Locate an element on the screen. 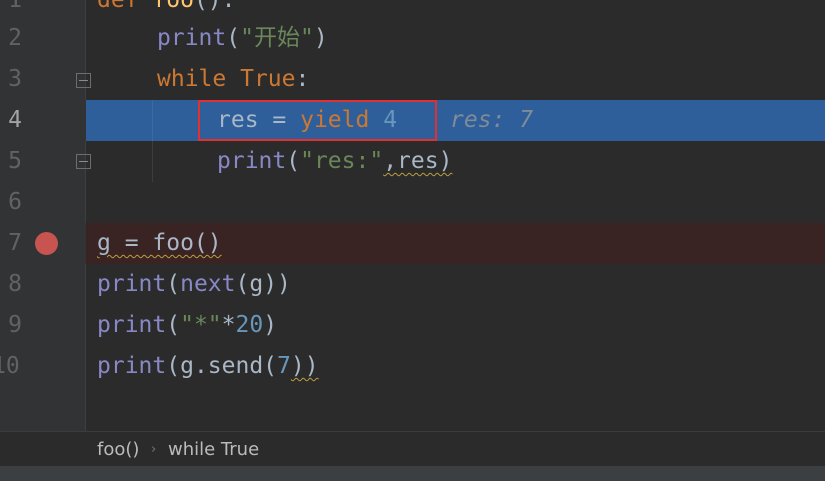  code-text: print("开始") is located at coordinates (242, 38).